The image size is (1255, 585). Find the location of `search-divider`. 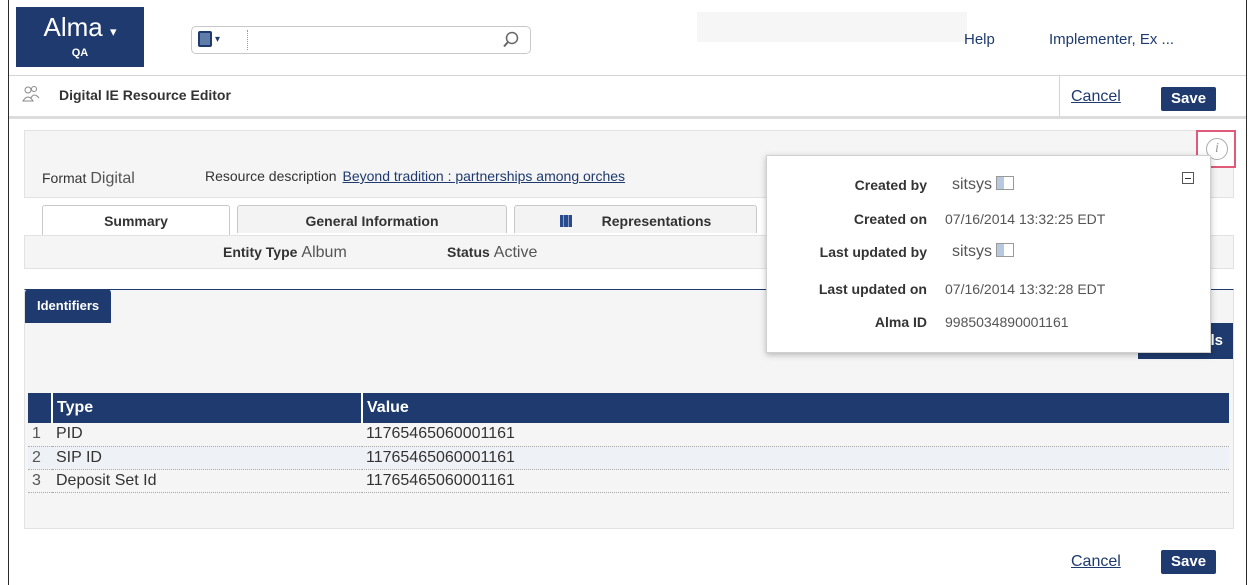

search-divider is located at coordinates (247, 40).